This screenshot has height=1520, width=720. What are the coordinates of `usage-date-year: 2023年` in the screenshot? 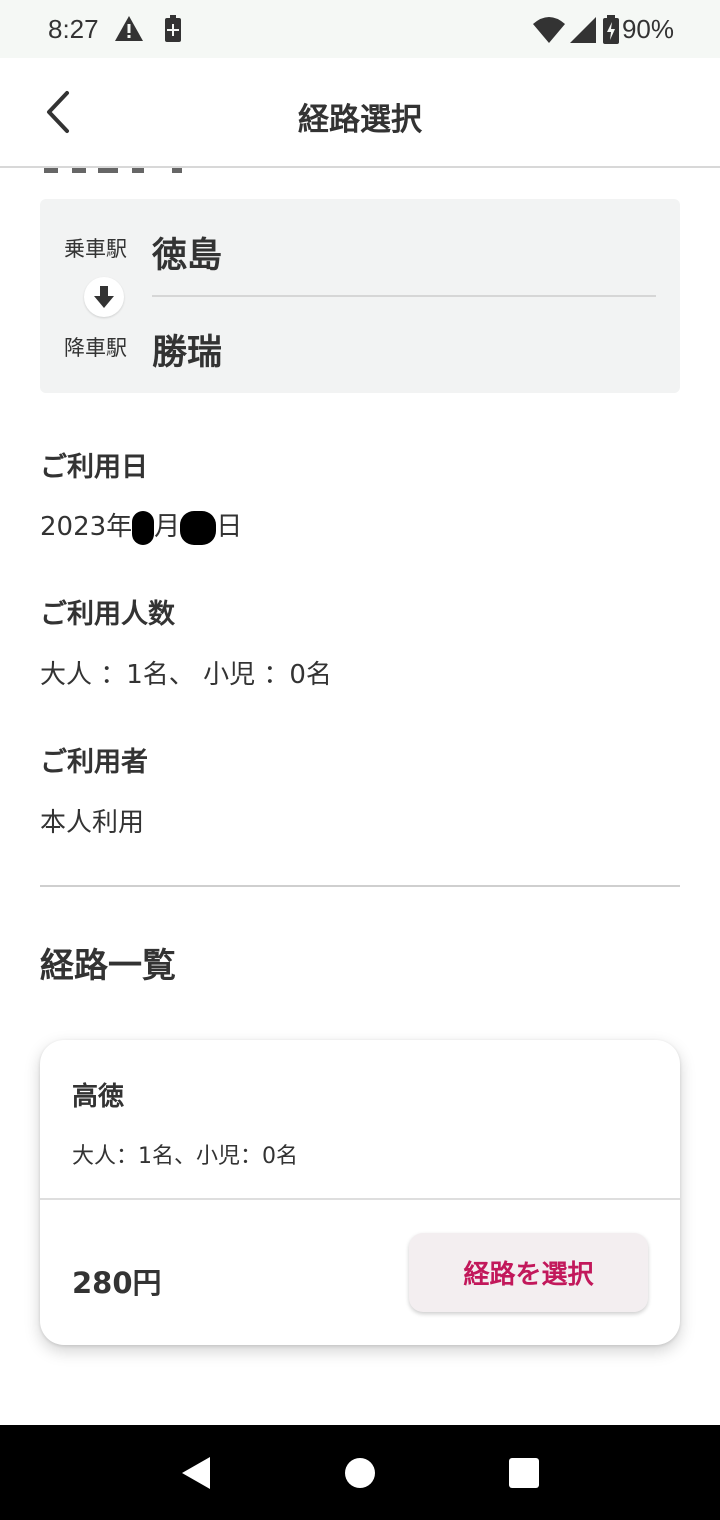 It's located at (86, 527).